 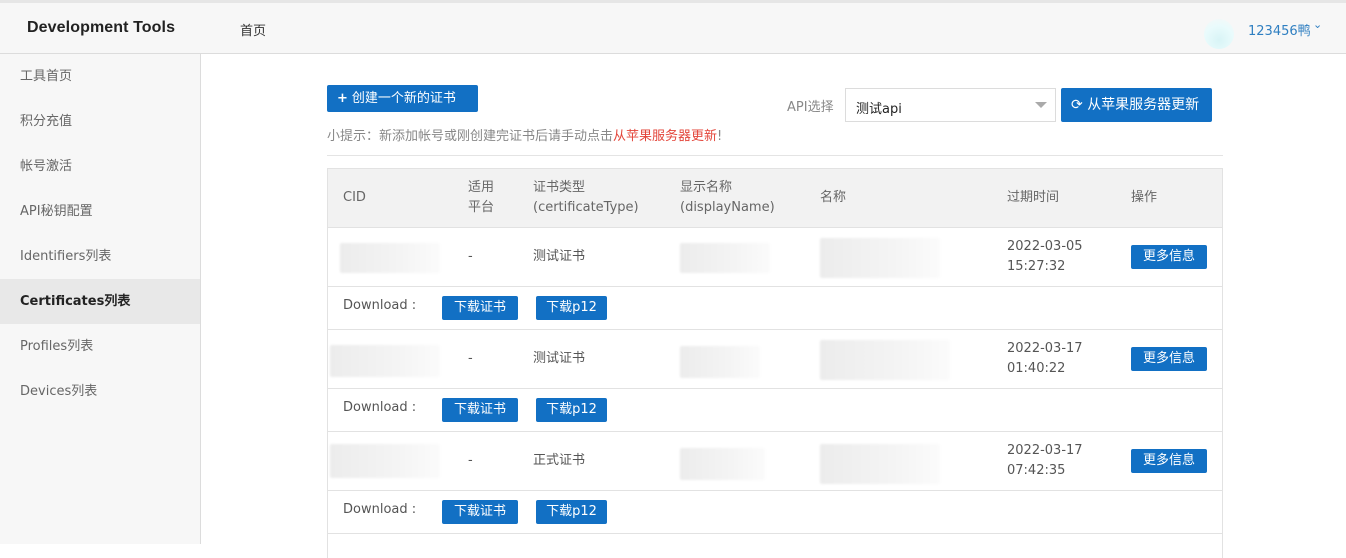 What do you see at coordinates (673, 27) in the screenshot?
I see `top-header: Development Tools 首页 123456鸭 ⌄` at bounding box center [673, 27].